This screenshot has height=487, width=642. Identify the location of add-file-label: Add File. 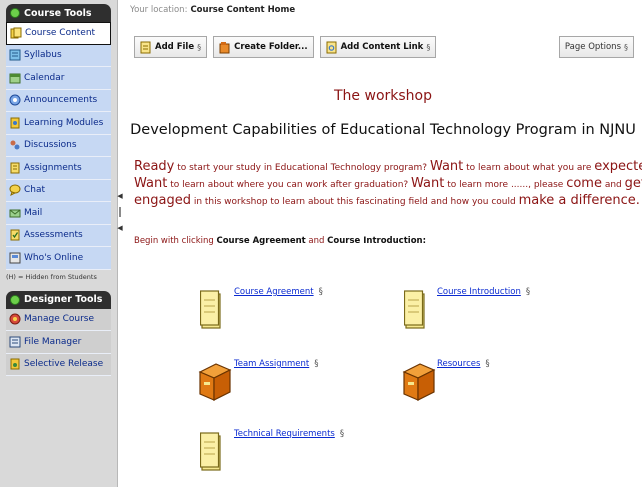
(175, 47).